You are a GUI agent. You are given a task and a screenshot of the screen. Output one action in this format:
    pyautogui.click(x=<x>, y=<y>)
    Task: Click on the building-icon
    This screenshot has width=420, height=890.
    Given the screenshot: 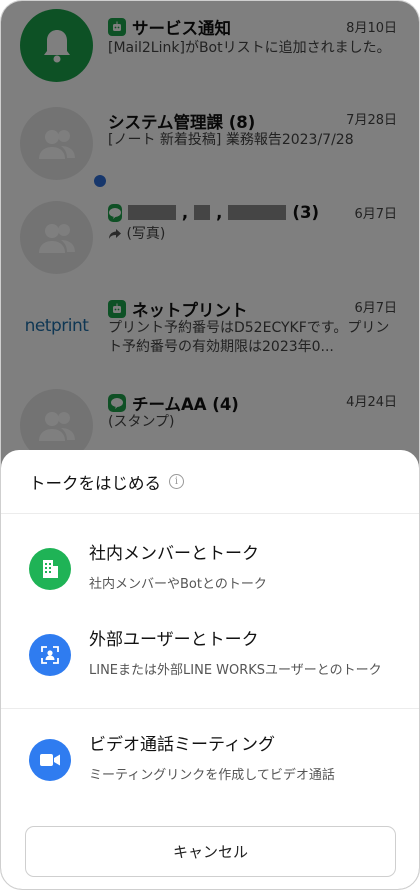 What is the action you would take?
    pyautogui.click(x=50, y=569)
    